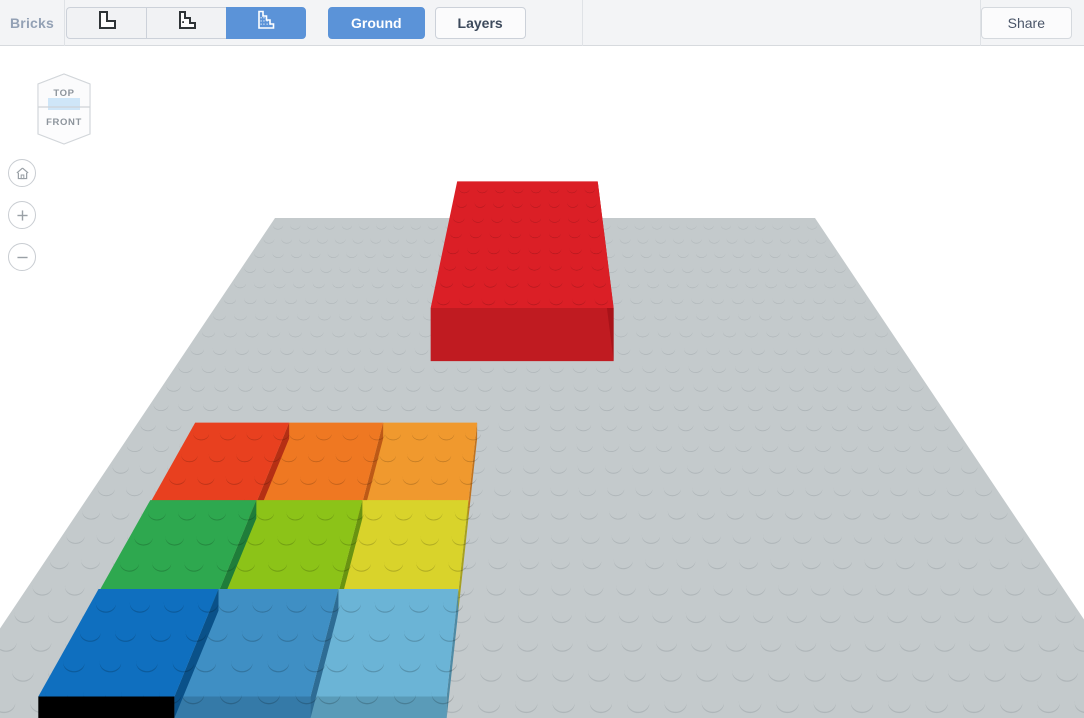  I want to click on view-cube: TOP FRONT, so click(64, 109).